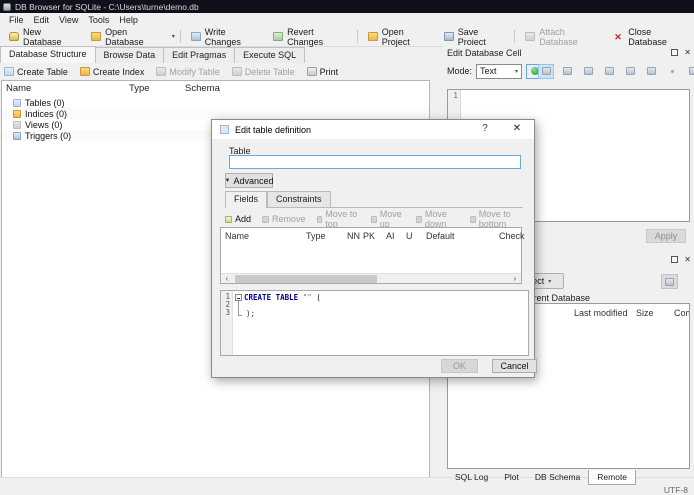 The image size is (694, 495). Describe the element at coordinates (18, 88) in the screenshot. I see `column-name: Name` at that location.